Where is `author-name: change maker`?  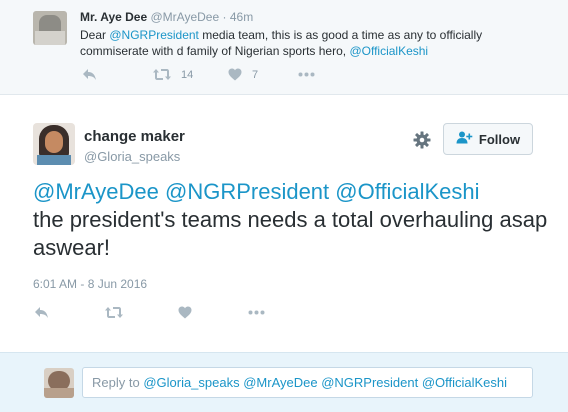
author-name: change maker is located at coordinates (134, 136).